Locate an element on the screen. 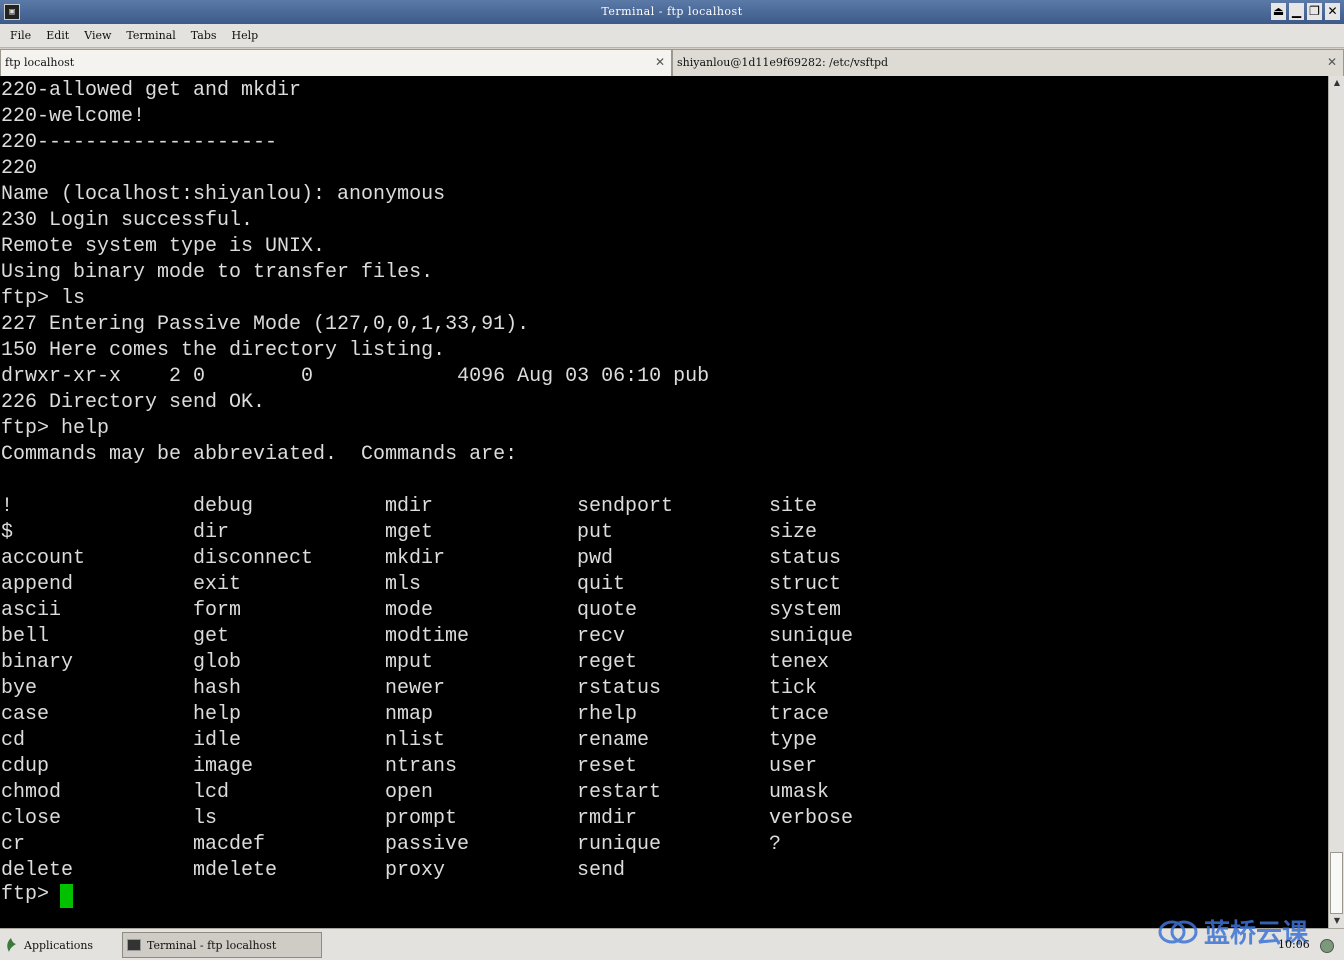 This screenshot has width=1344, height=960. terminal-line: Name (localhost:shiyanlou): anonymous is located at coordinates (223, 194).